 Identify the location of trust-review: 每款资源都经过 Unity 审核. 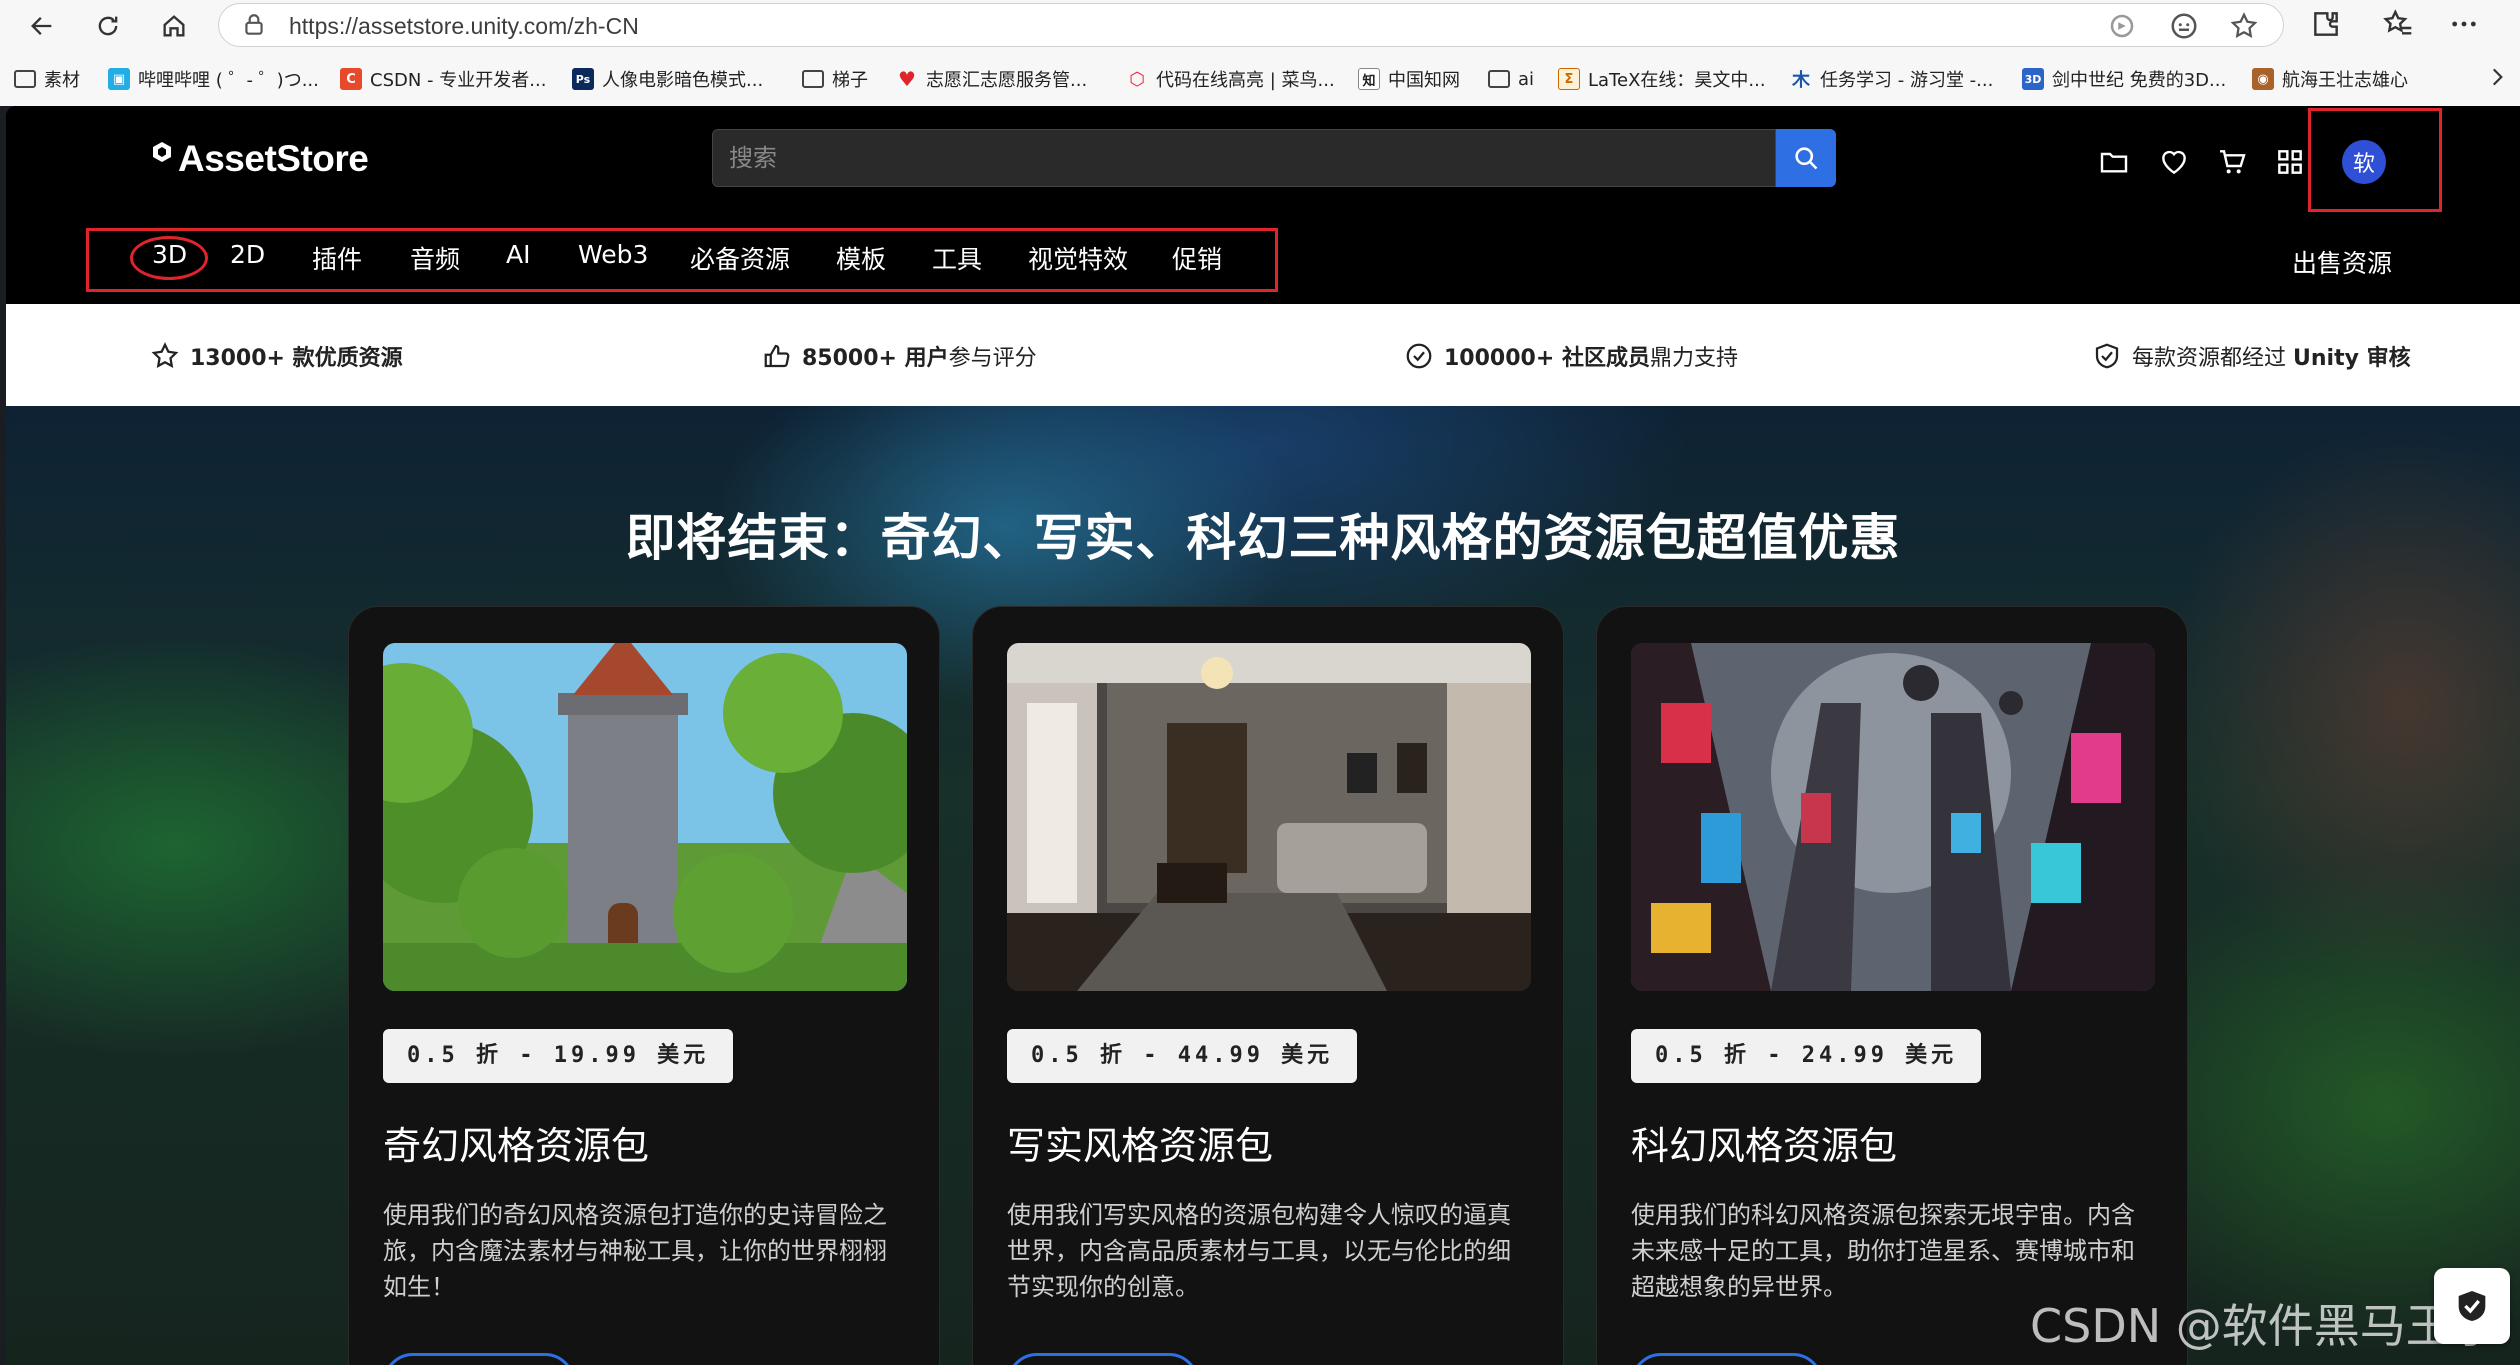
(2251, 356).